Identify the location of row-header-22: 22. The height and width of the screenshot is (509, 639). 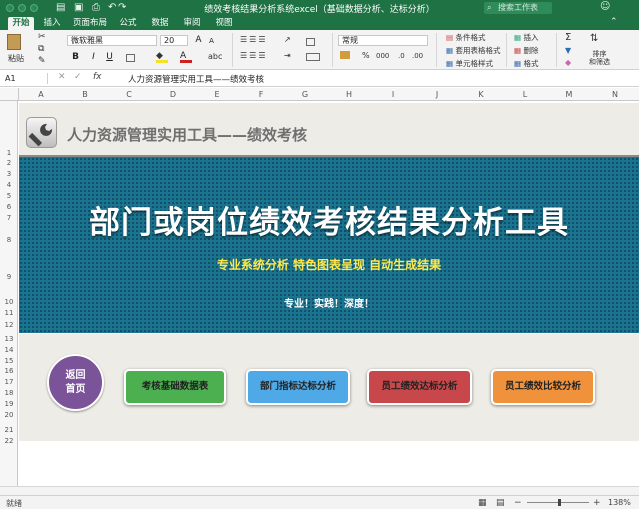
(9, 441).